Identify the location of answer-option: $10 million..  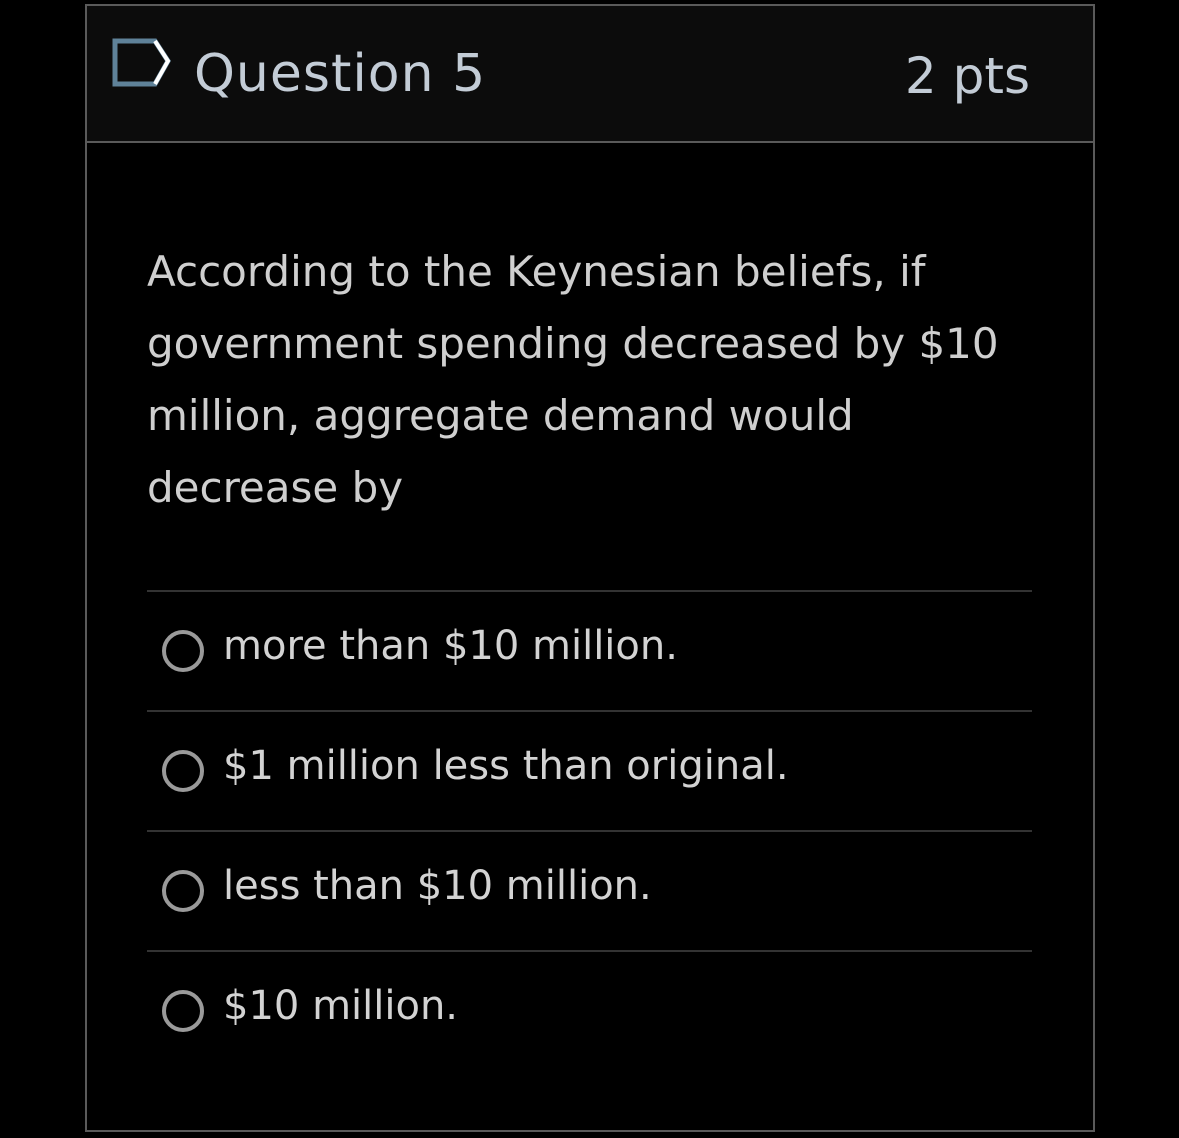
(589, 1010).